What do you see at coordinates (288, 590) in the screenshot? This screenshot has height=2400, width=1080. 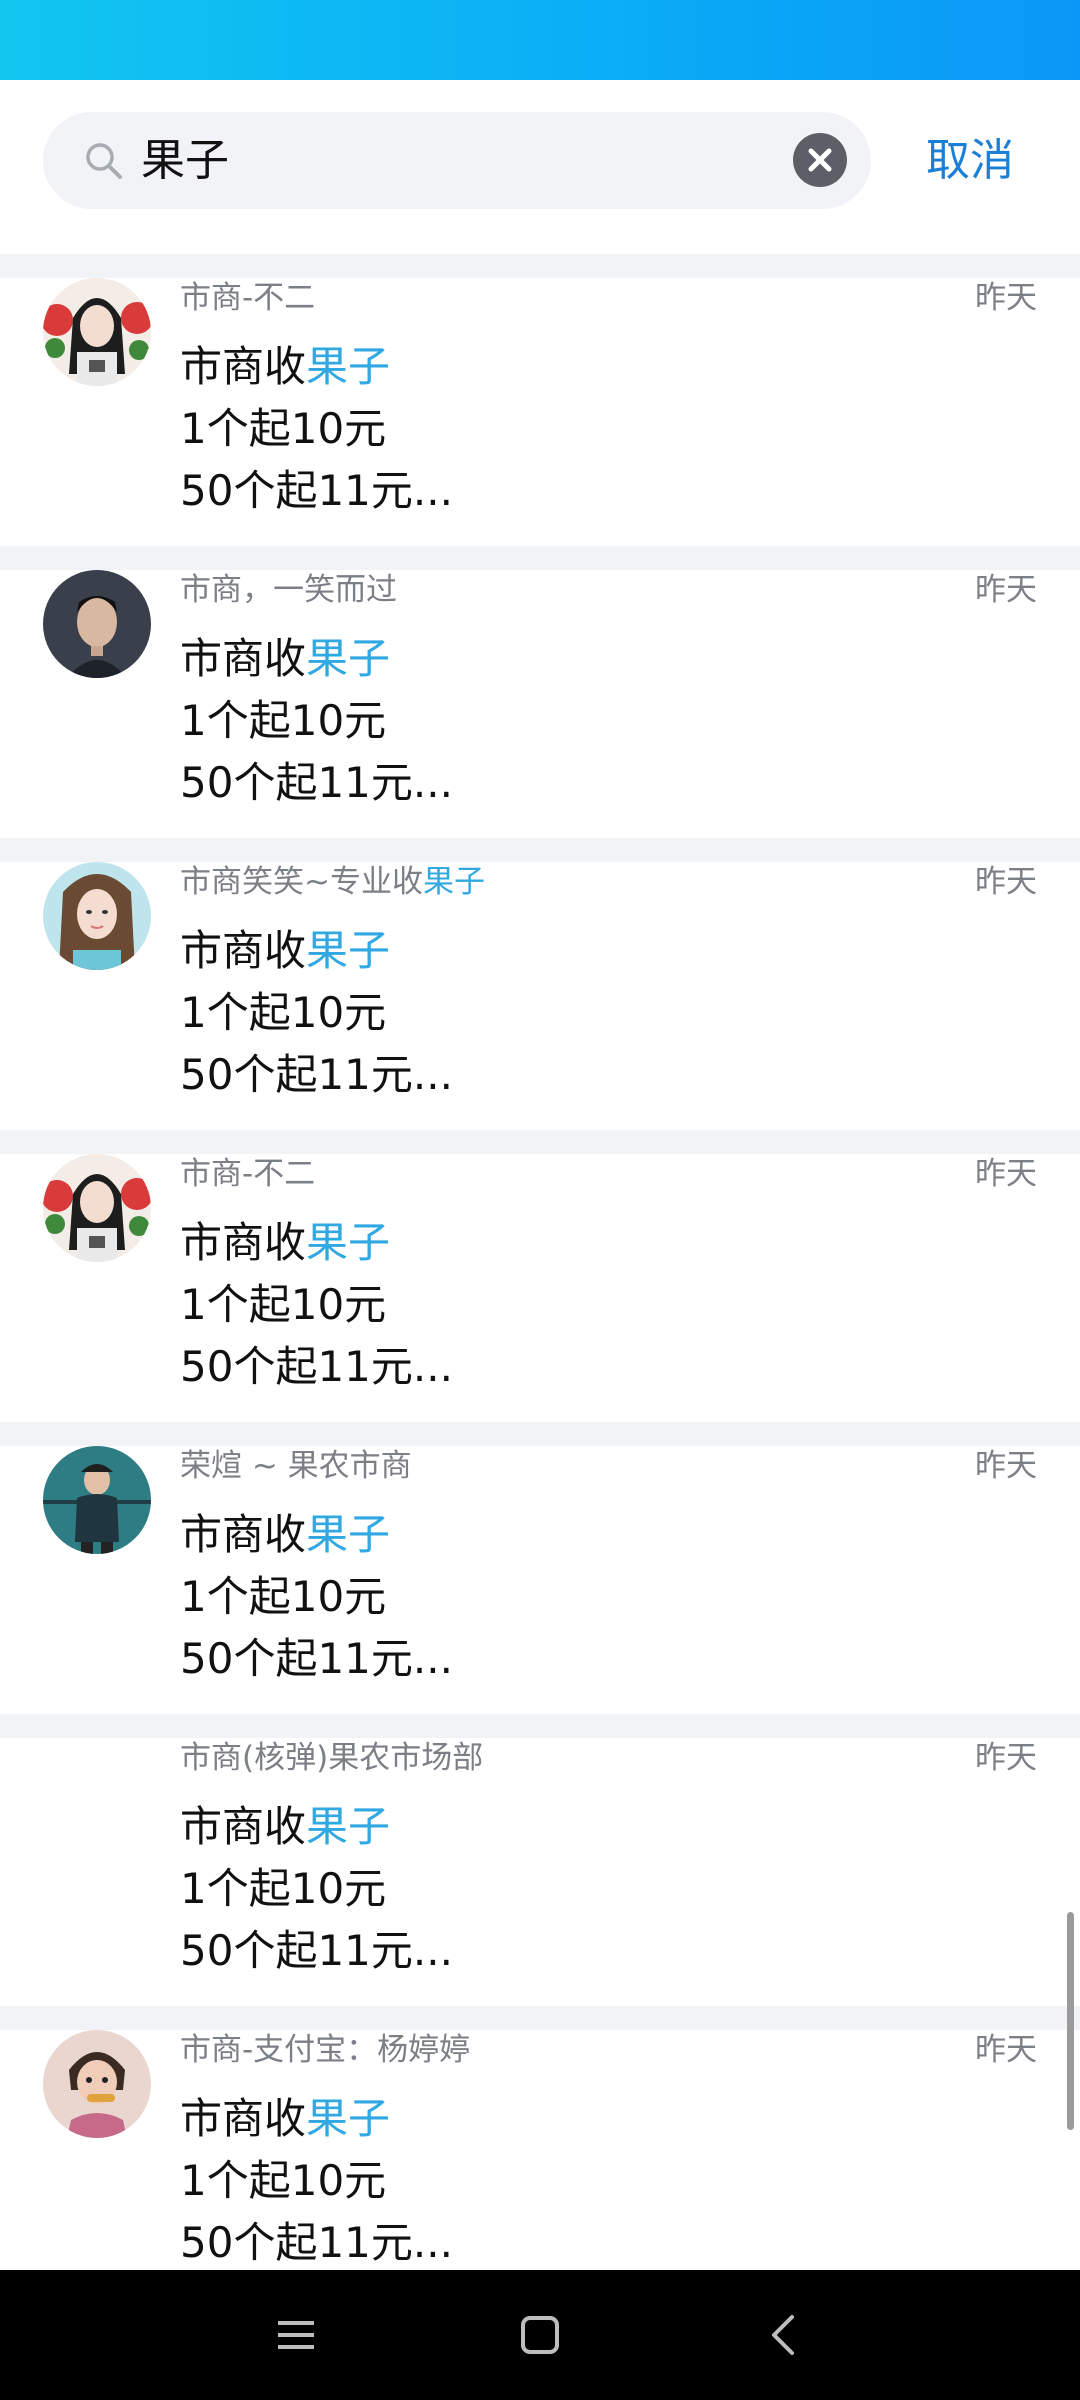 I see `contact-name: 市商，一笑而过` at bounding box center [288, 590].